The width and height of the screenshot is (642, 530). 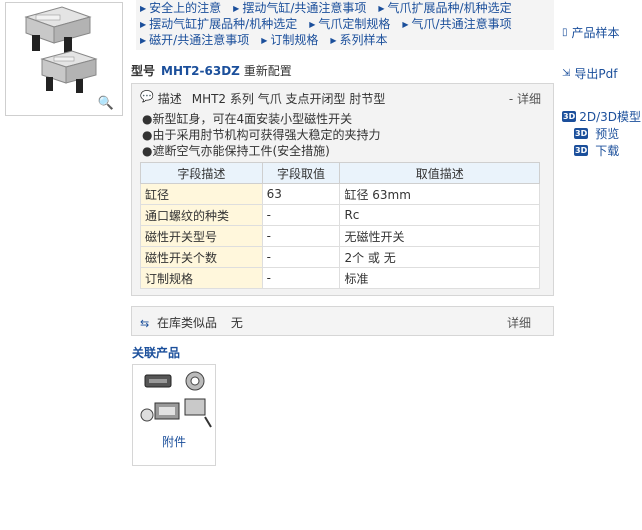 I want to click on link-label: 摆动气缸扩展品种/机种选定, so click(x=223, y=24).